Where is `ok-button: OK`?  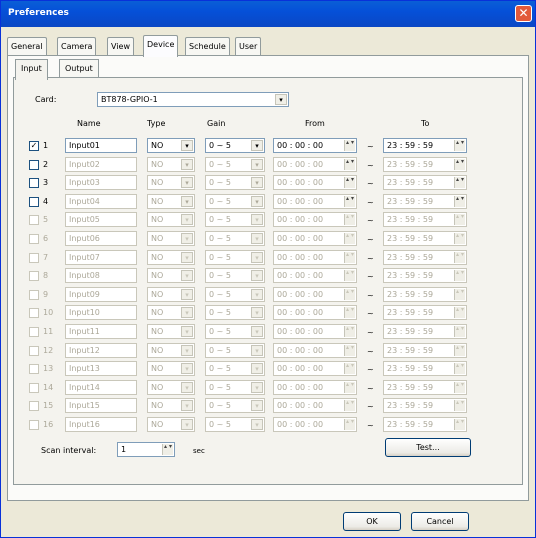 ok-button: OK is located at coordinates (372, 521).